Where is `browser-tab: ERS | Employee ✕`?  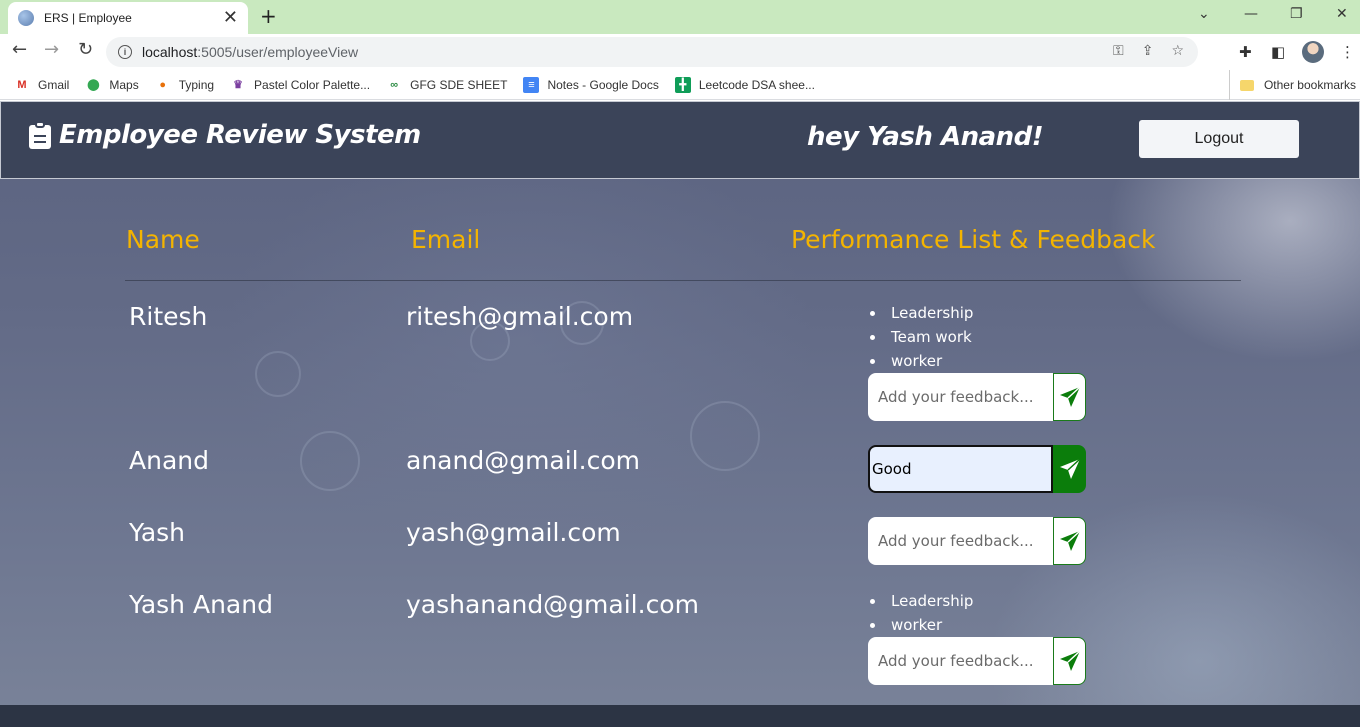 browser-tab: ERS | Employee ✕ is located at coordinates (128, 18).